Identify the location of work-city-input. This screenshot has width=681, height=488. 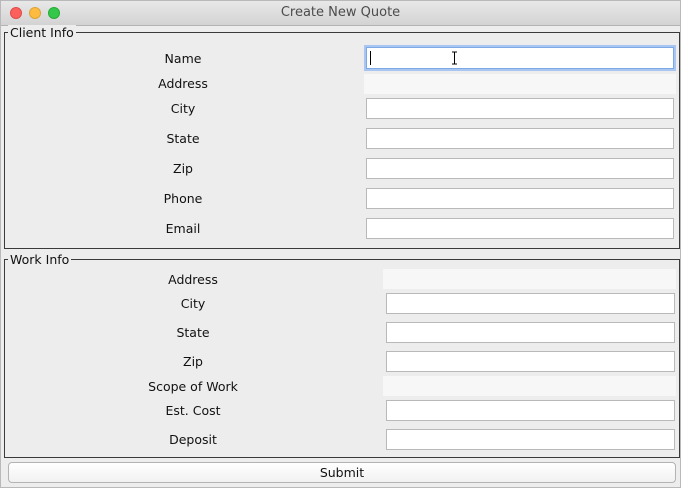
(530, 303).